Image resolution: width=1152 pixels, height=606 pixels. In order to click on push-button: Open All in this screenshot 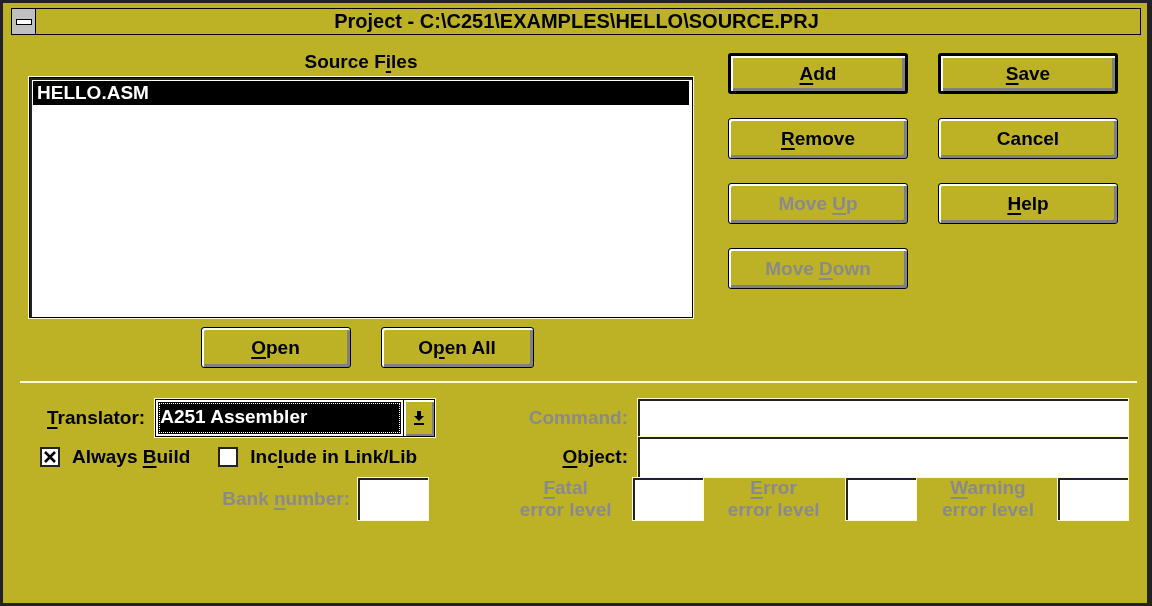, I will do `click(457, 347)`.